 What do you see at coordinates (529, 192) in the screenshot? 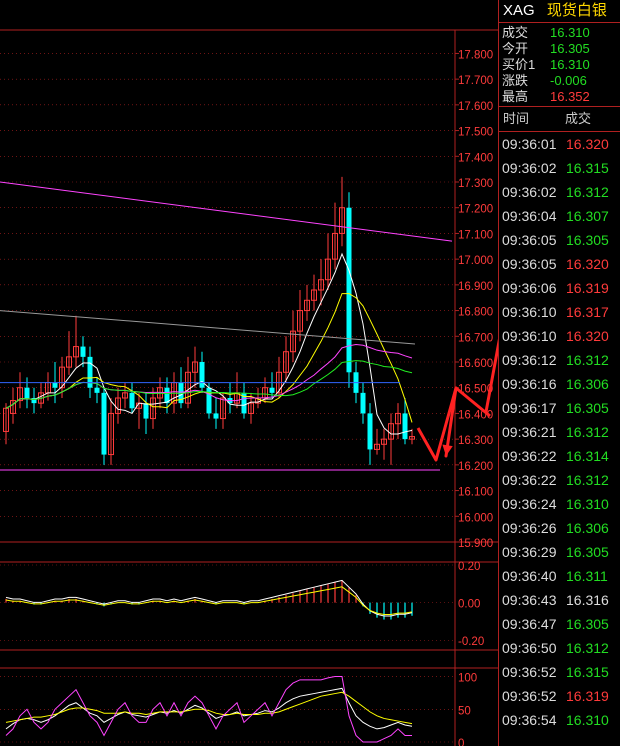
I see `tick-time: 09:36:02` at bounding box center [529, 192].